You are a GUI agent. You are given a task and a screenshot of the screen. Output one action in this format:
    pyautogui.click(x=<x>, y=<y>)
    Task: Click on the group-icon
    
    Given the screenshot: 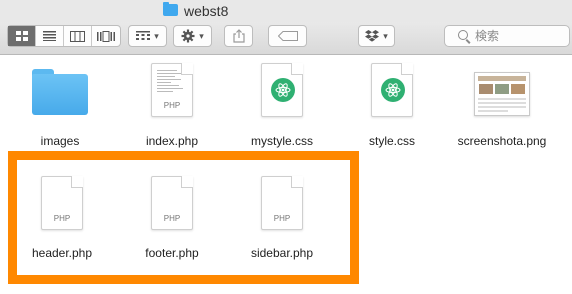 What is the action you would take?
    pyautogui.click(x=143, y=35)
    